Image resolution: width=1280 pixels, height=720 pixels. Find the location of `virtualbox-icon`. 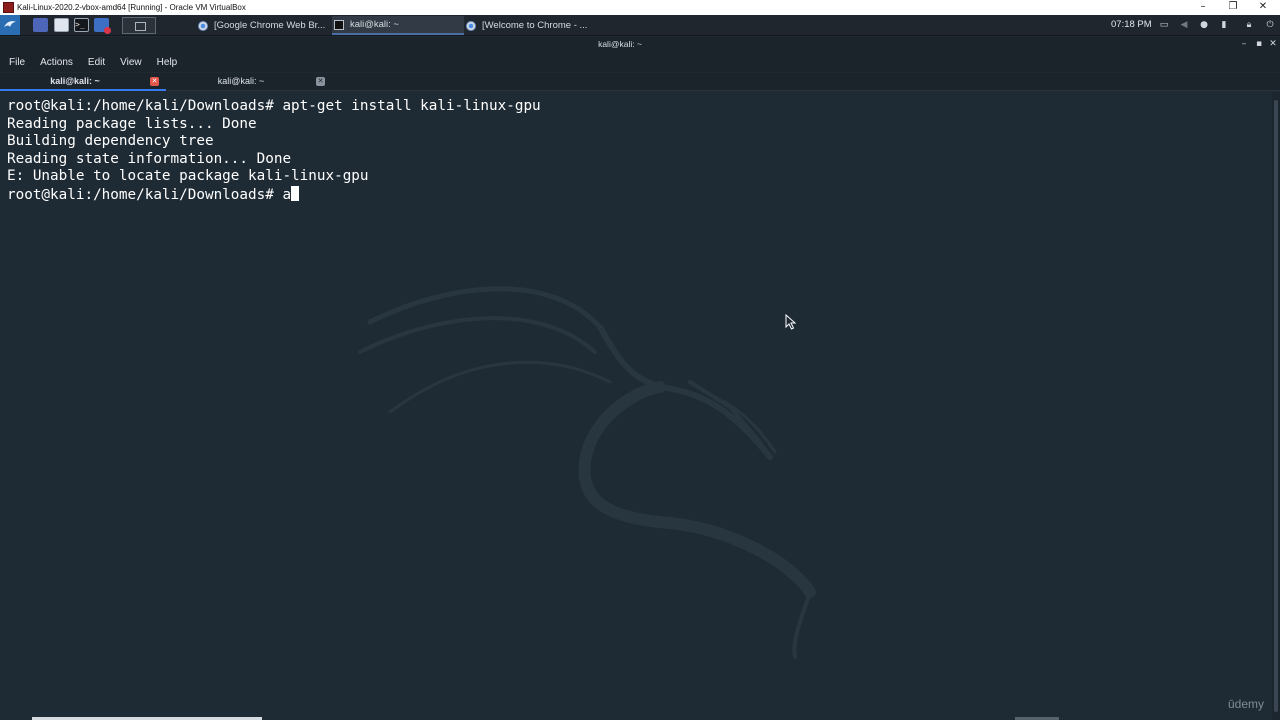

virtualbox-icon is located at coordinates (8, 7).